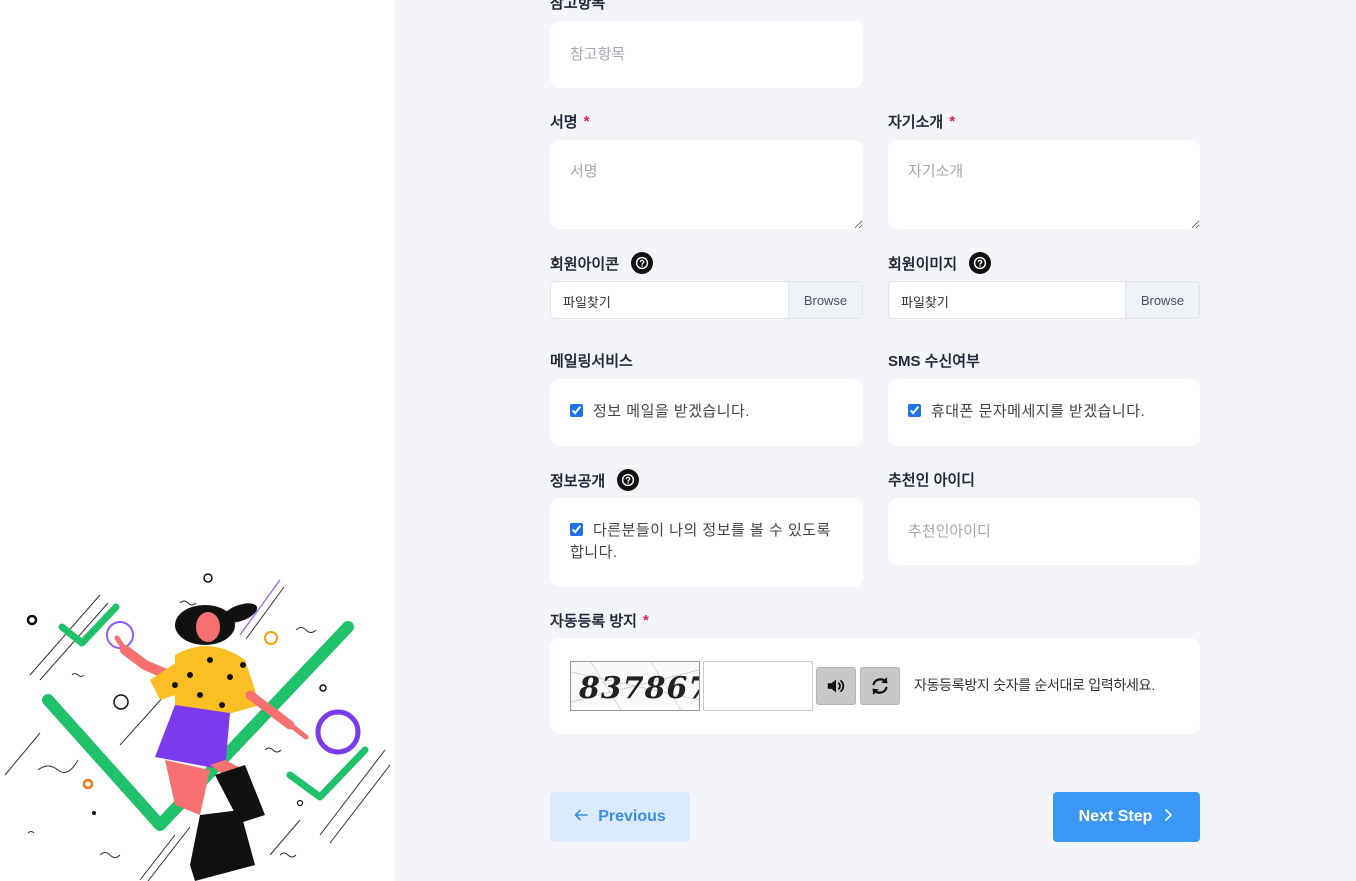 This screenshot has width=1356, height=881. I want to click on captcha-box: 837867 자동등록방지 숫자를 순서대로 입력하세요., so click(875, 686).